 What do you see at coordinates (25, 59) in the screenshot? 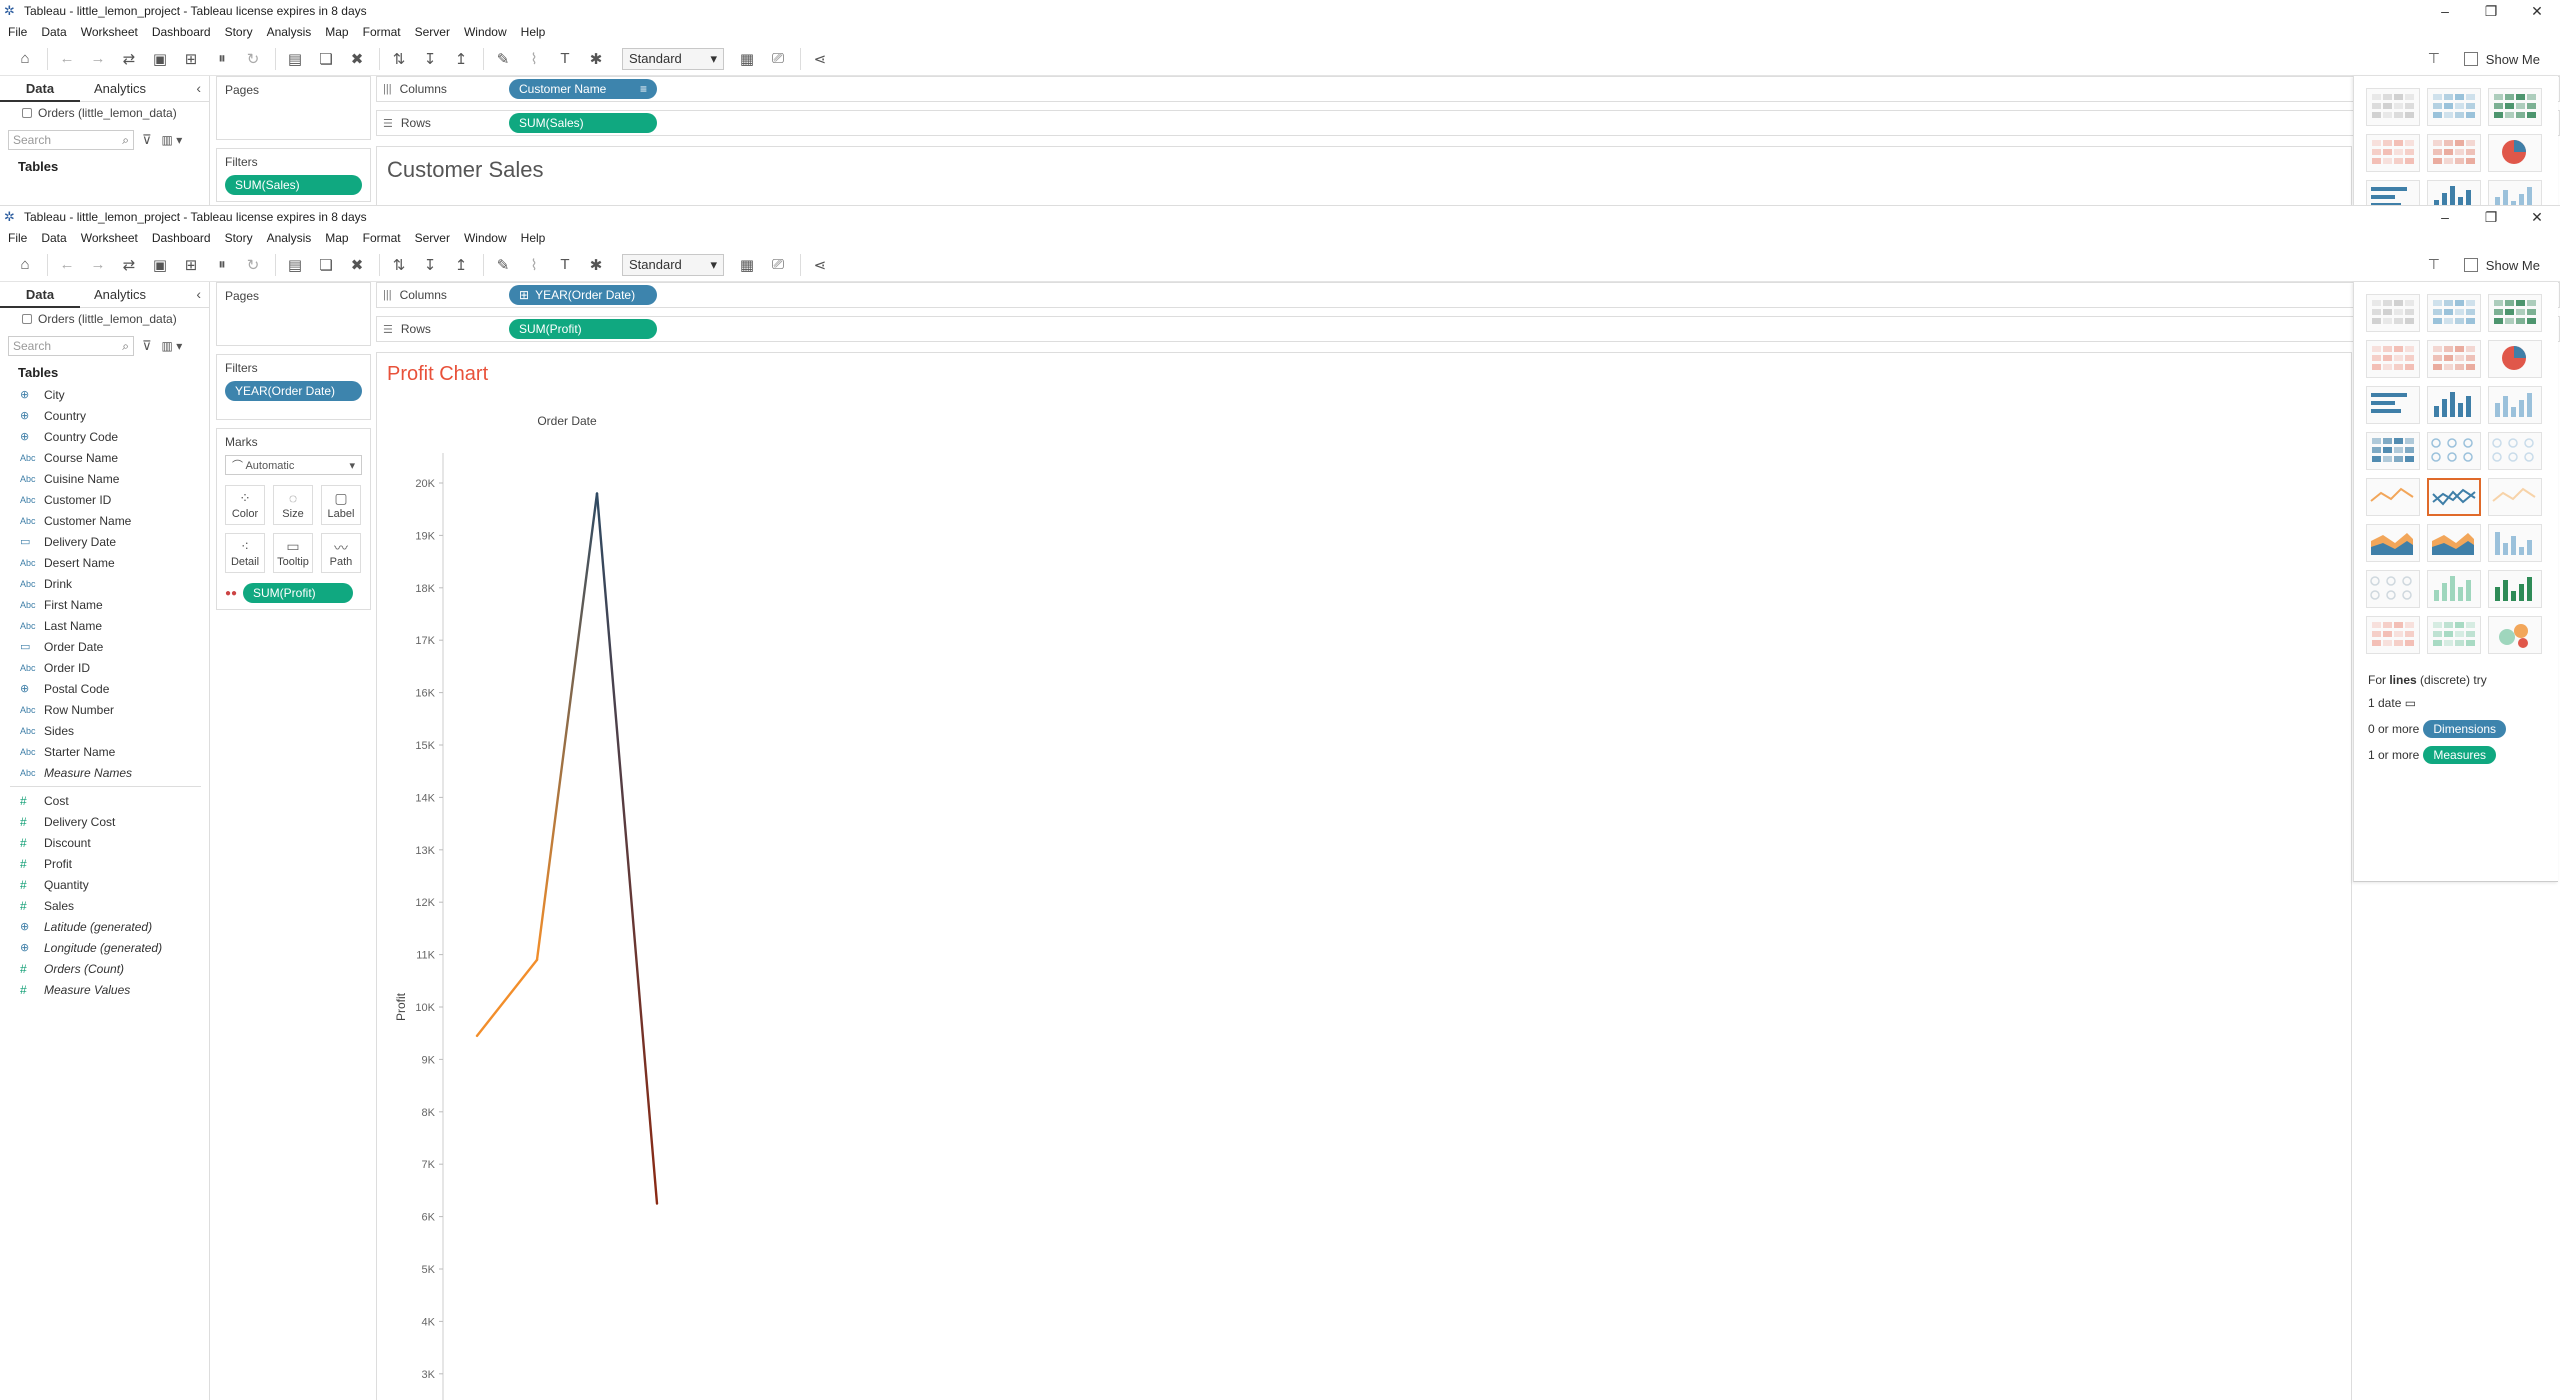
I see `home-icon: ⌂` at bounding box center [25, 59].